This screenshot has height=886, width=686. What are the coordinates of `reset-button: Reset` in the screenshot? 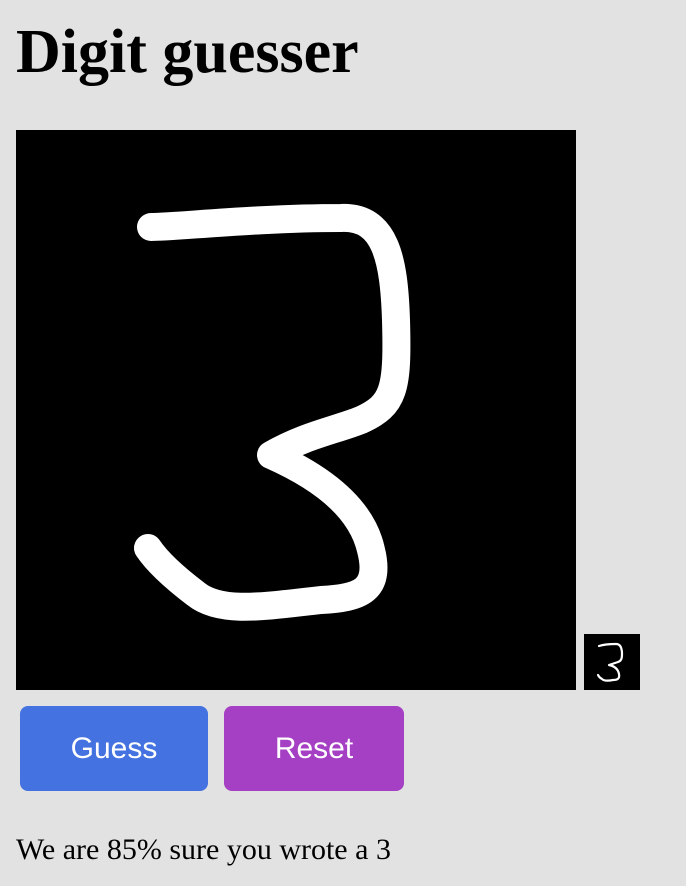 It's located at (314, 748).